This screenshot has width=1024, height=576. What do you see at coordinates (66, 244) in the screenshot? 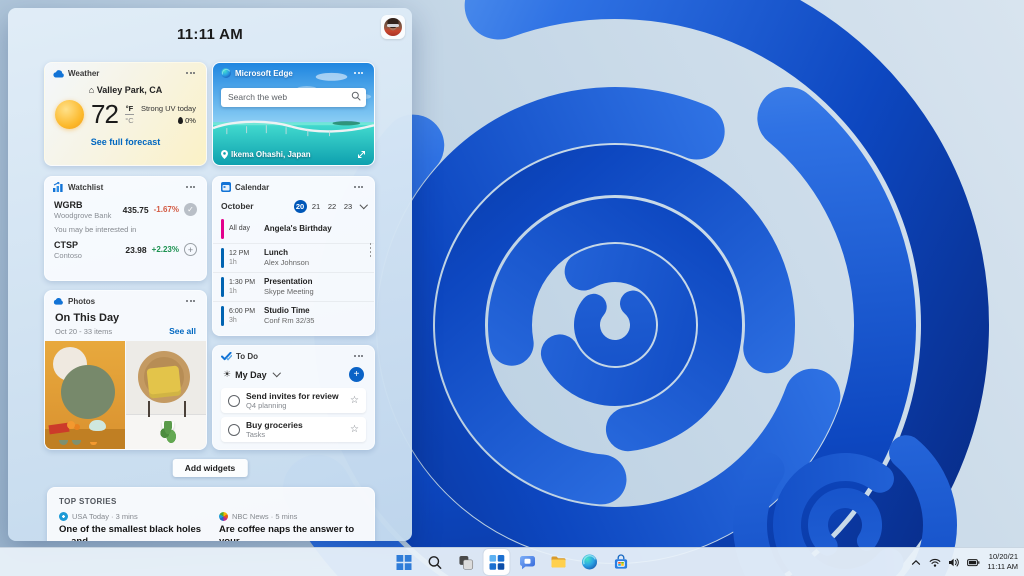
I see `stock-symbol: CTSP` at bounding box center [66, 244].